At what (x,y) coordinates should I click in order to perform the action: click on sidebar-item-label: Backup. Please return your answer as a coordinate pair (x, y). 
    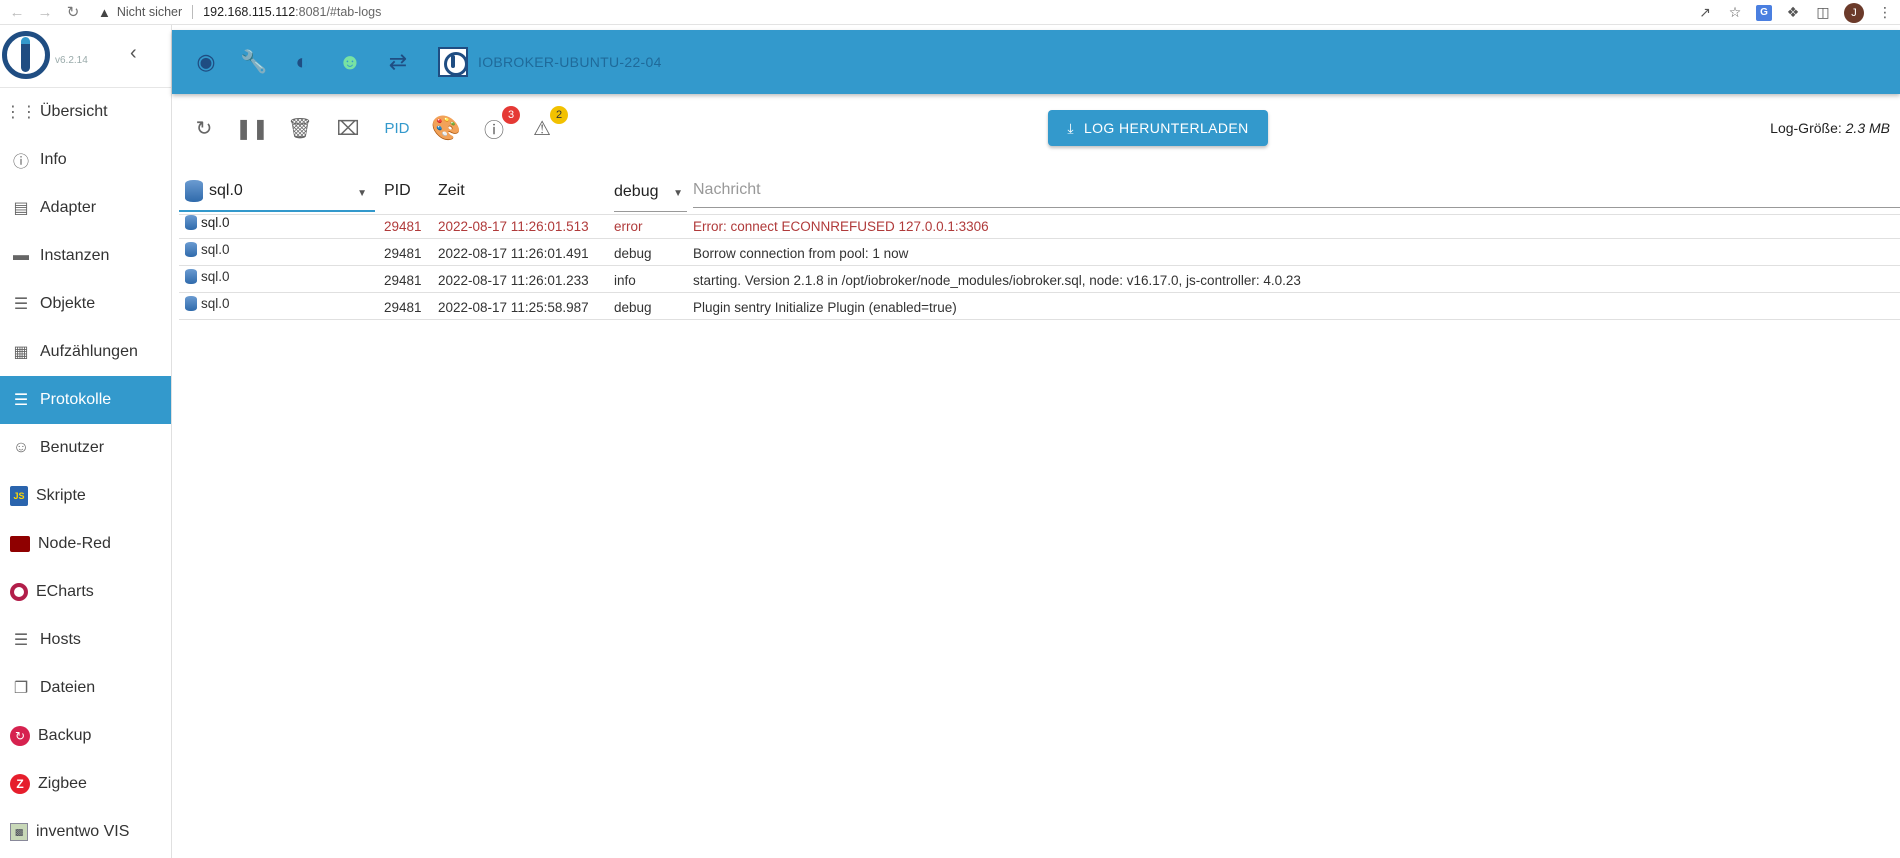
    Looking at the image, I should click on (65, 735).